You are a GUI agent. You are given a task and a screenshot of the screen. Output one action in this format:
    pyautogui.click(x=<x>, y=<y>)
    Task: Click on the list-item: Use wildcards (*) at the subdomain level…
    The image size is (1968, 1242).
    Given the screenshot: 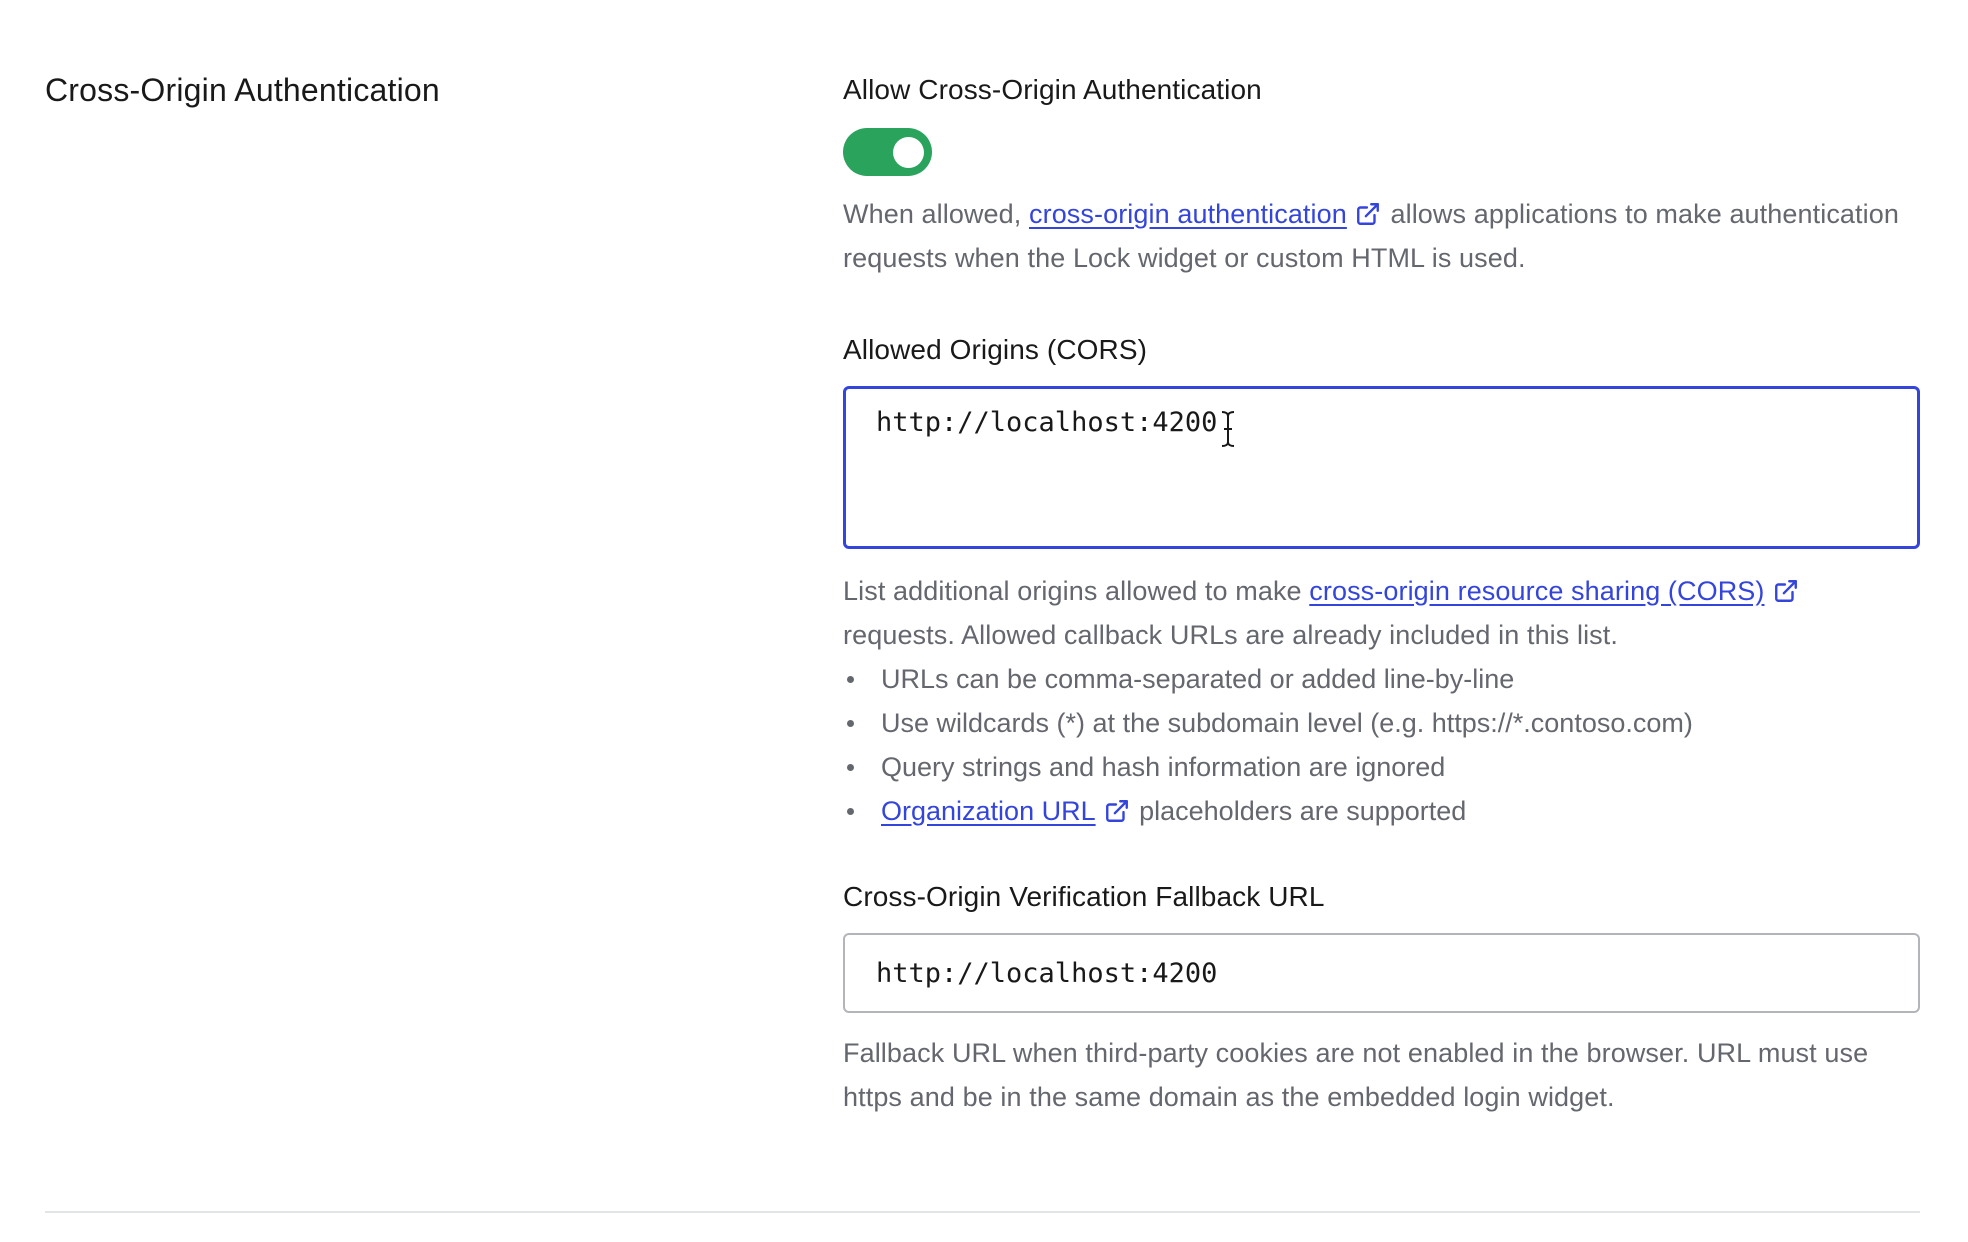 What is the action you would take?
    pyautogui.click(x=1381, y=723)
    